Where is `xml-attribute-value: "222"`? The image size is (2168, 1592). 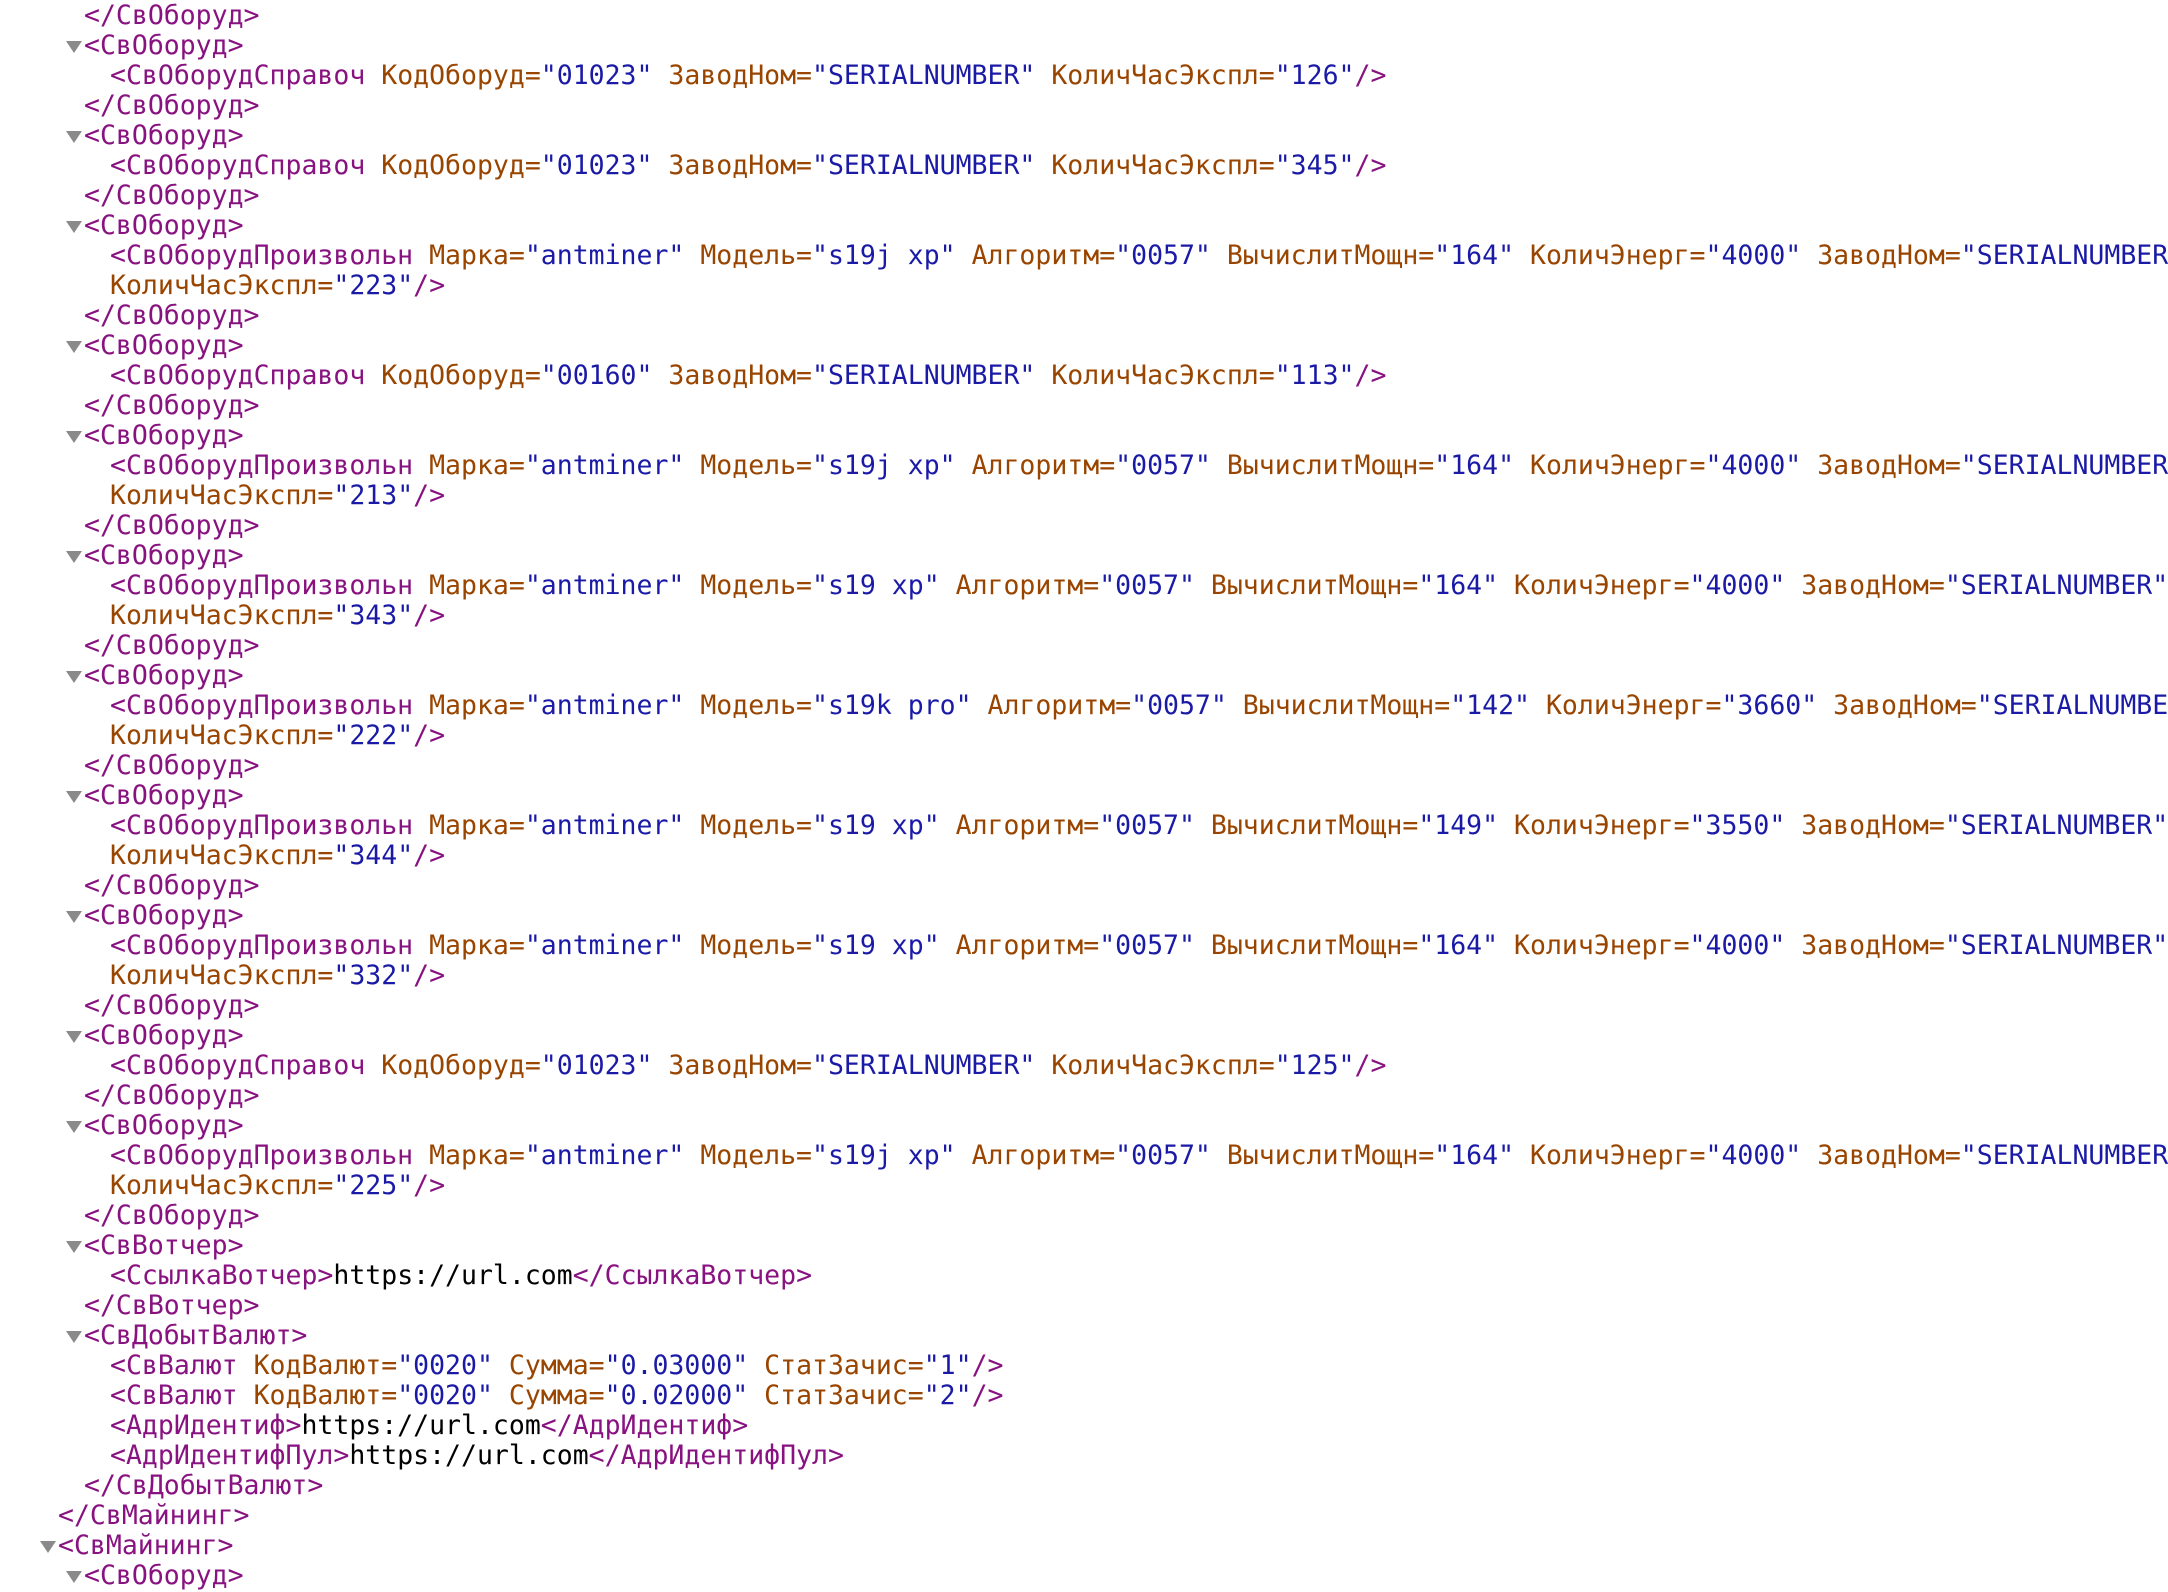 xml-attribute-value: "222" is located at coordinates (373, 735).